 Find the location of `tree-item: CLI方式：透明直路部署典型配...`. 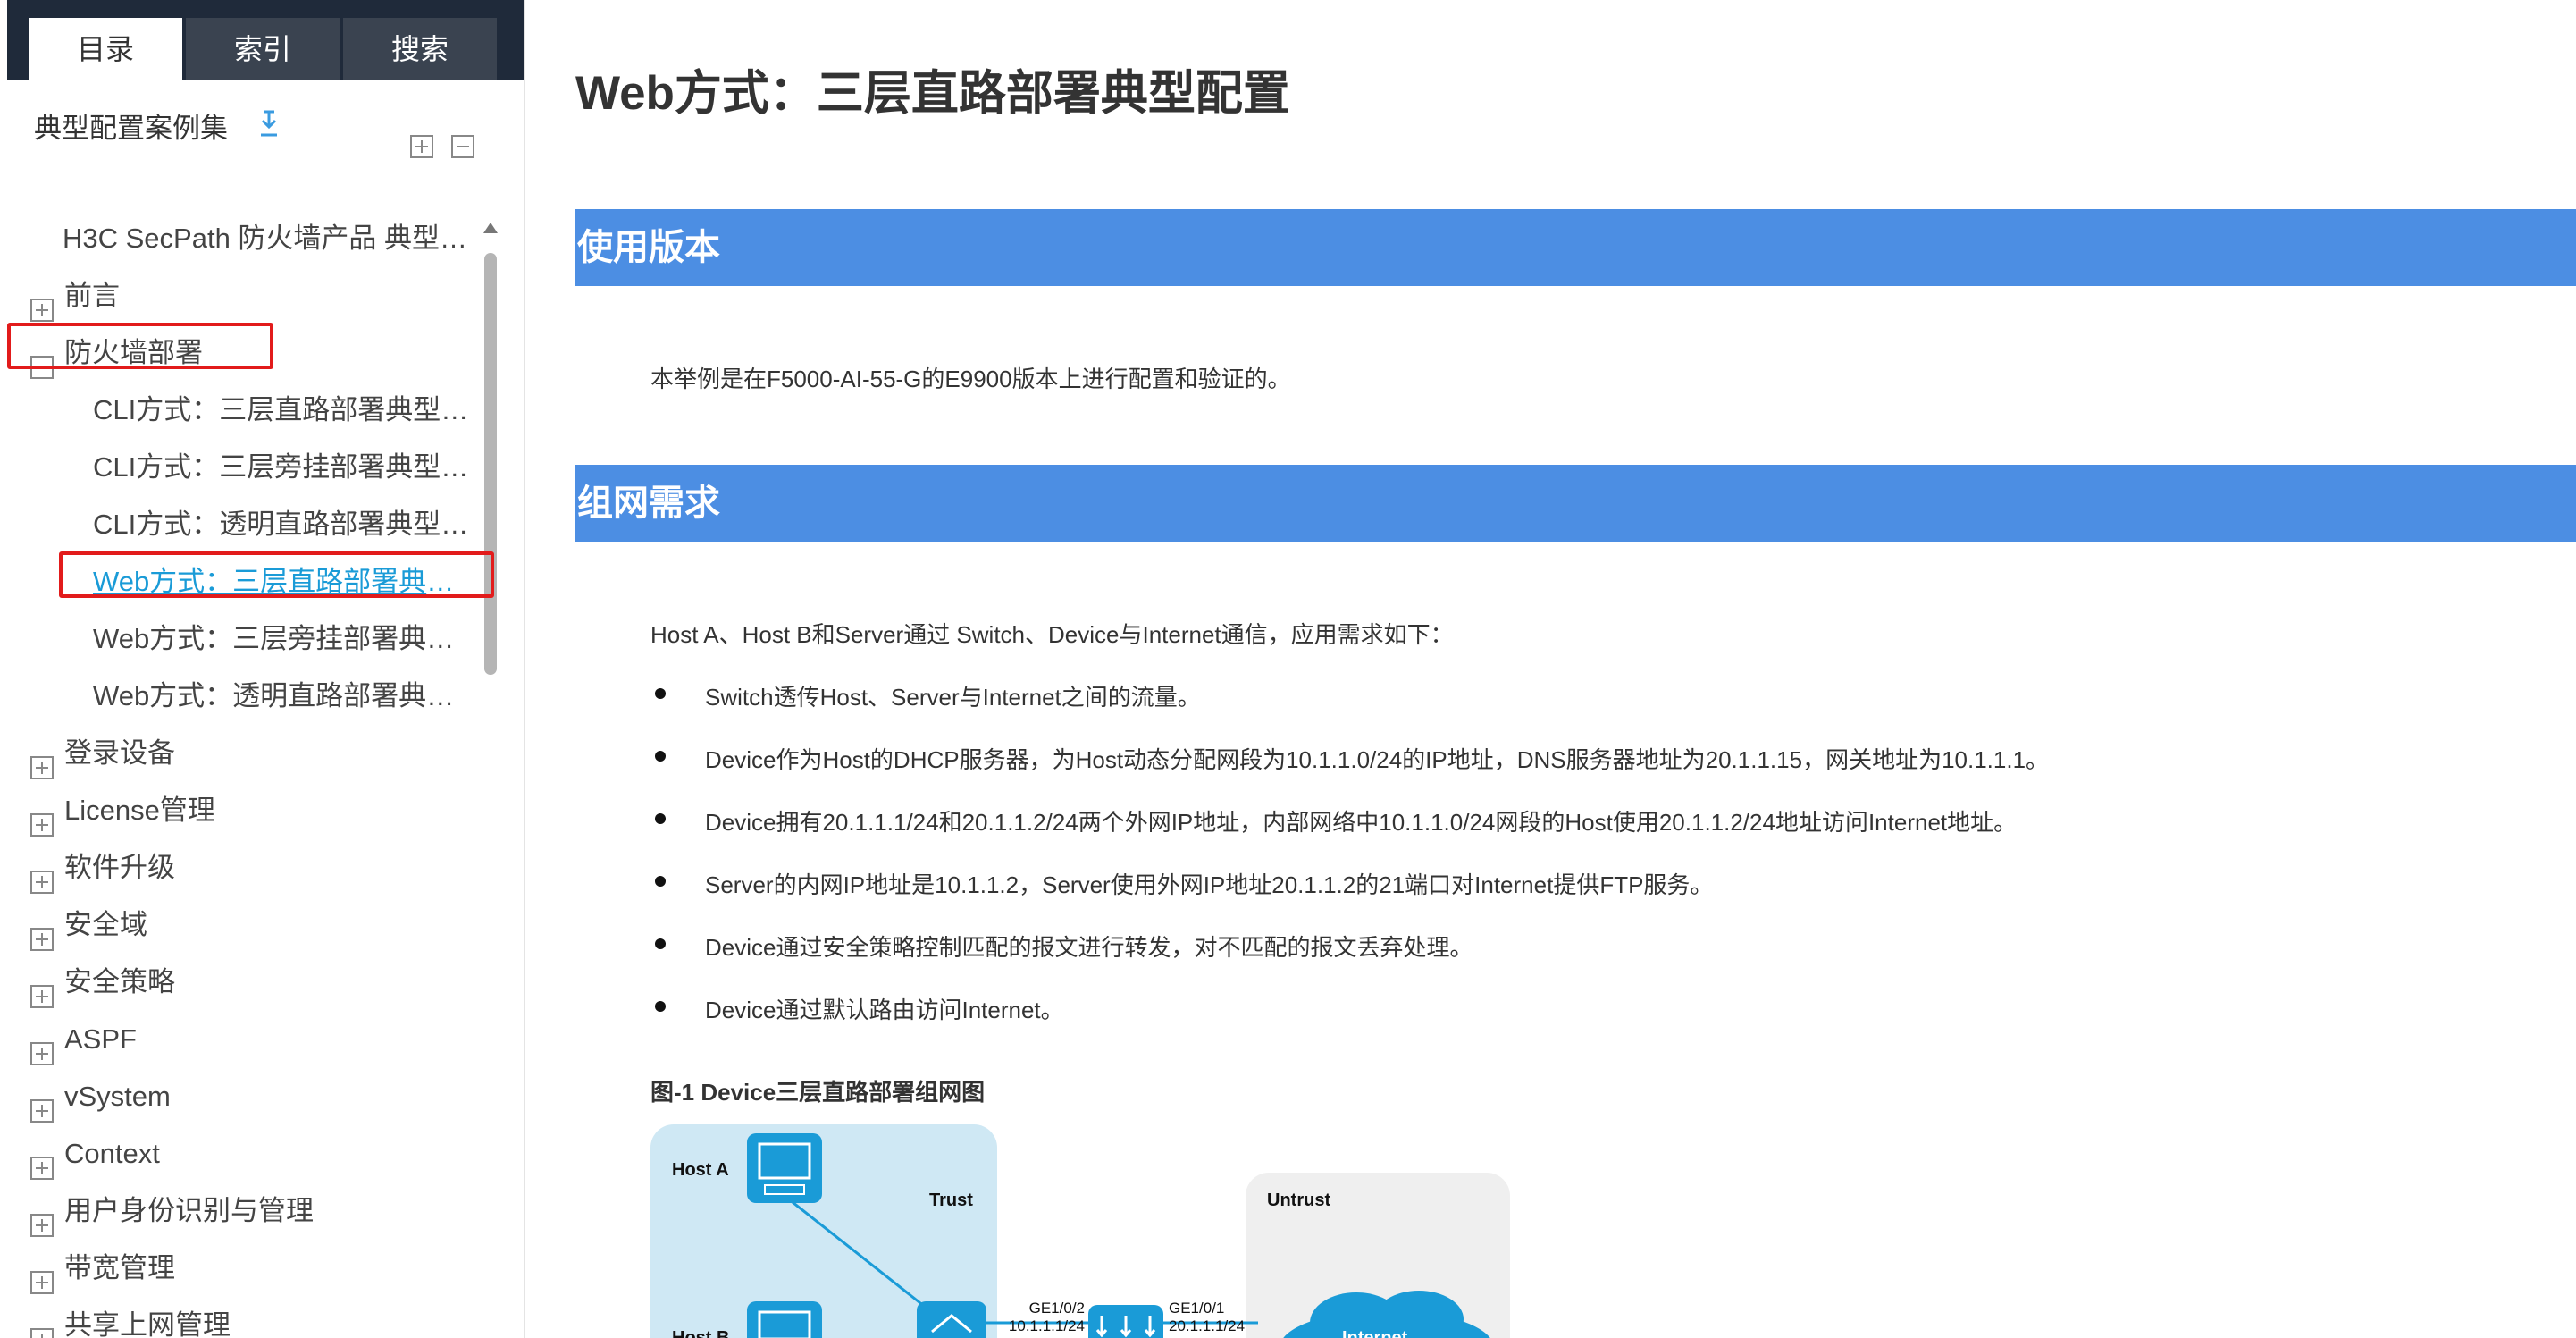

tree-item: CLI方式：透明直路部署典型配... is located at coordinates (240, 524).